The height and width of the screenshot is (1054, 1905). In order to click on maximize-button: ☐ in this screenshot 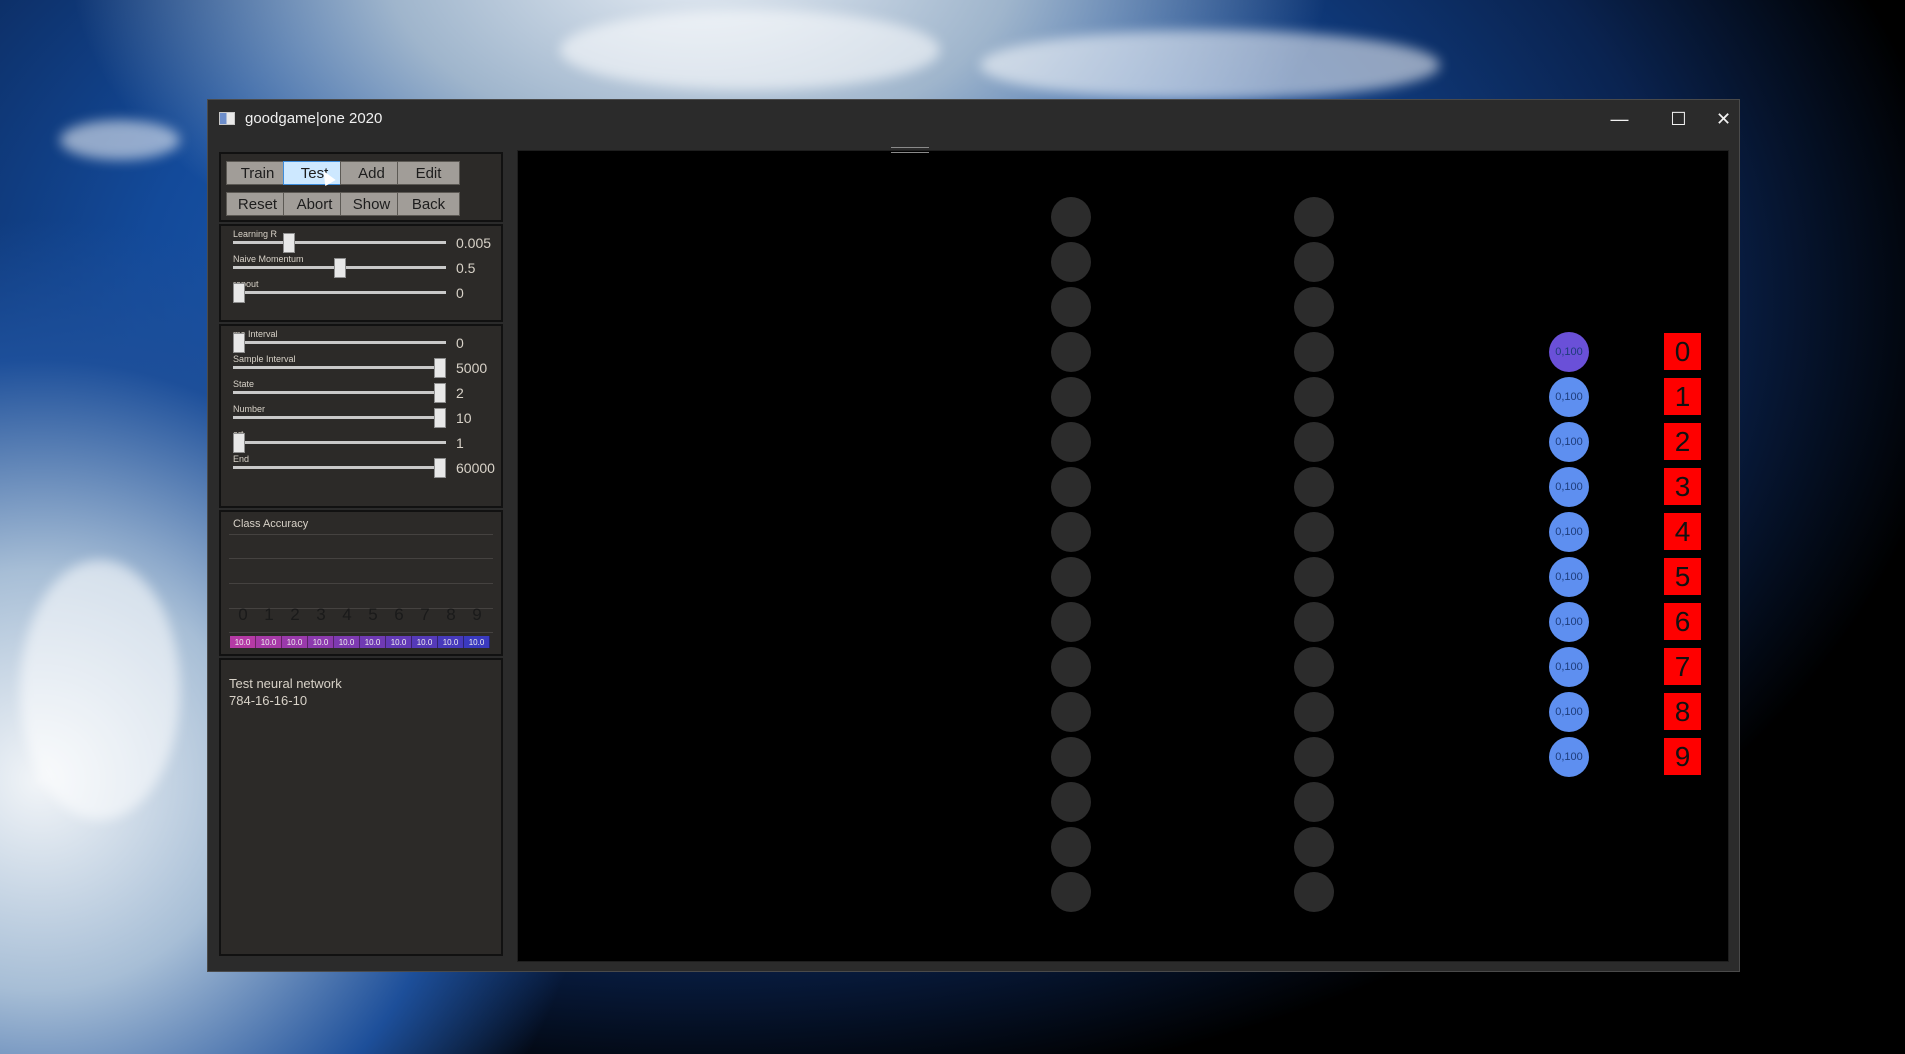, I will do `click(1678, 119)`.